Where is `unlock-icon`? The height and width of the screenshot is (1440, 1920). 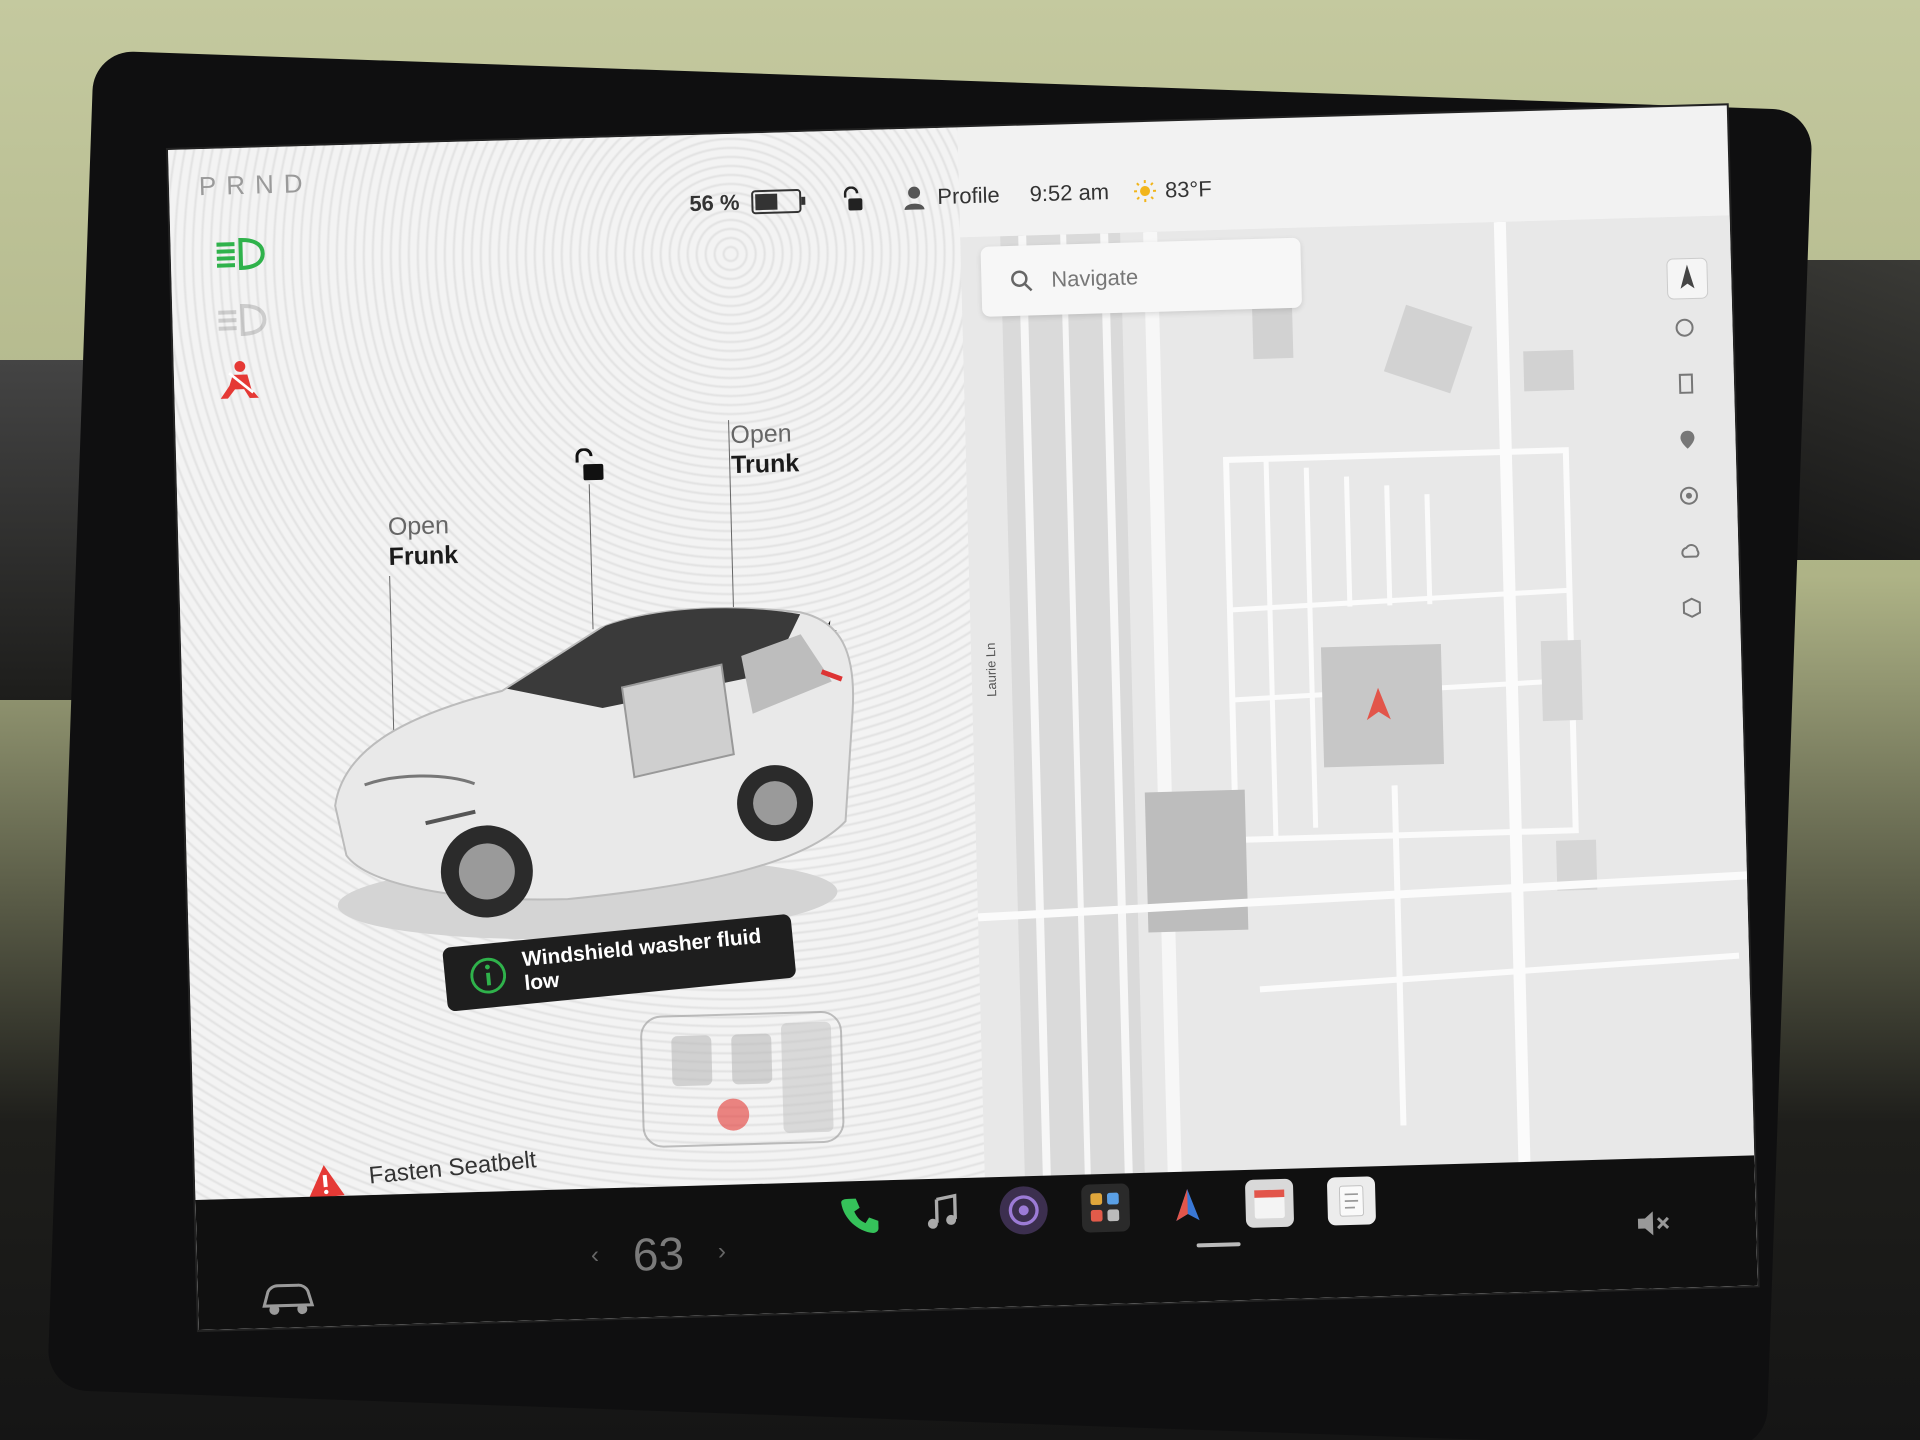 unlock-icon is located at coordinates (589, 466).